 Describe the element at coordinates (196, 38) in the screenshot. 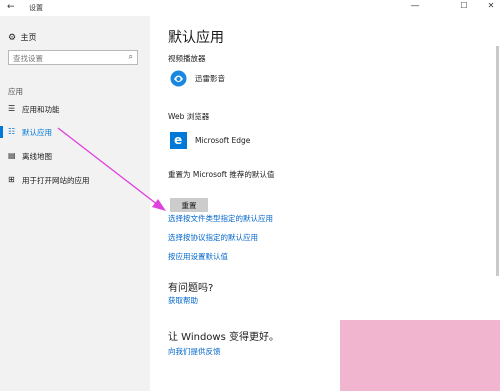

I see `page-title: 默认应用` at that location.